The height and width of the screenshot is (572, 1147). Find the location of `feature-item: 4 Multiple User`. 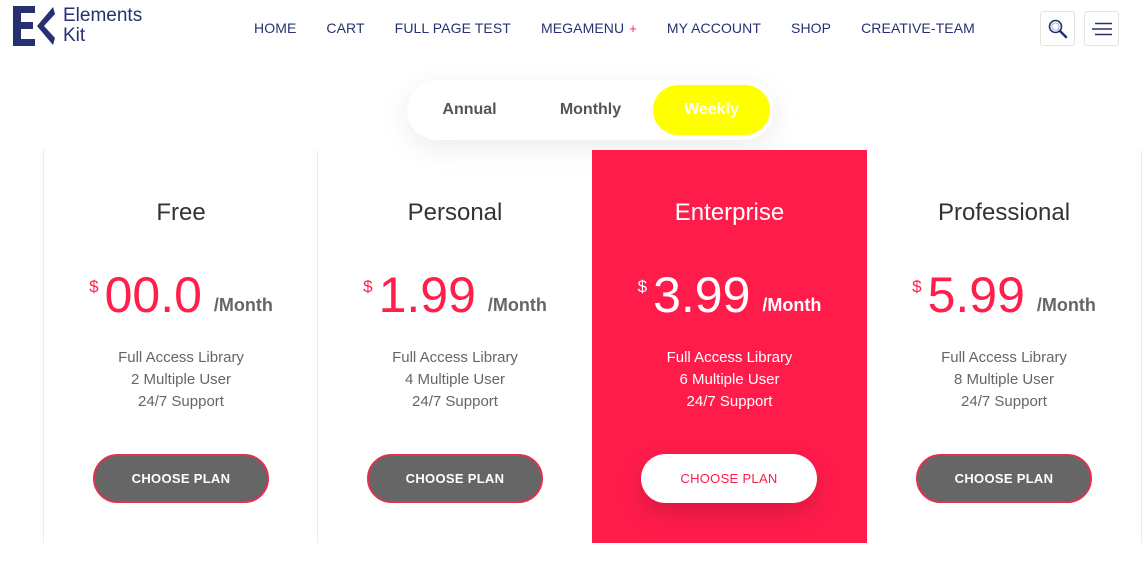

feature-item: 4 Multiple User is located at coordinates (455, 379).